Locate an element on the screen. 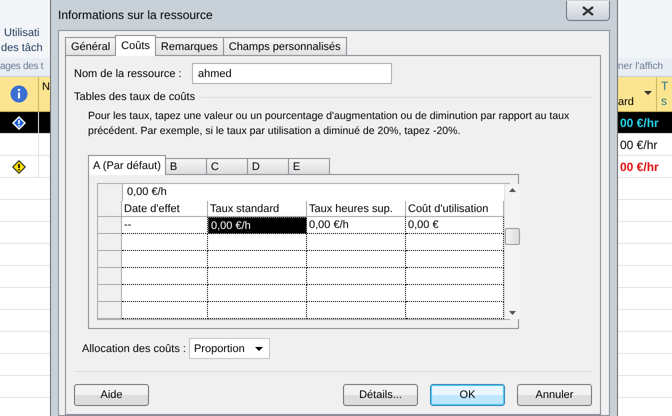  tab: Coûts is located at coordinates (135, 45).